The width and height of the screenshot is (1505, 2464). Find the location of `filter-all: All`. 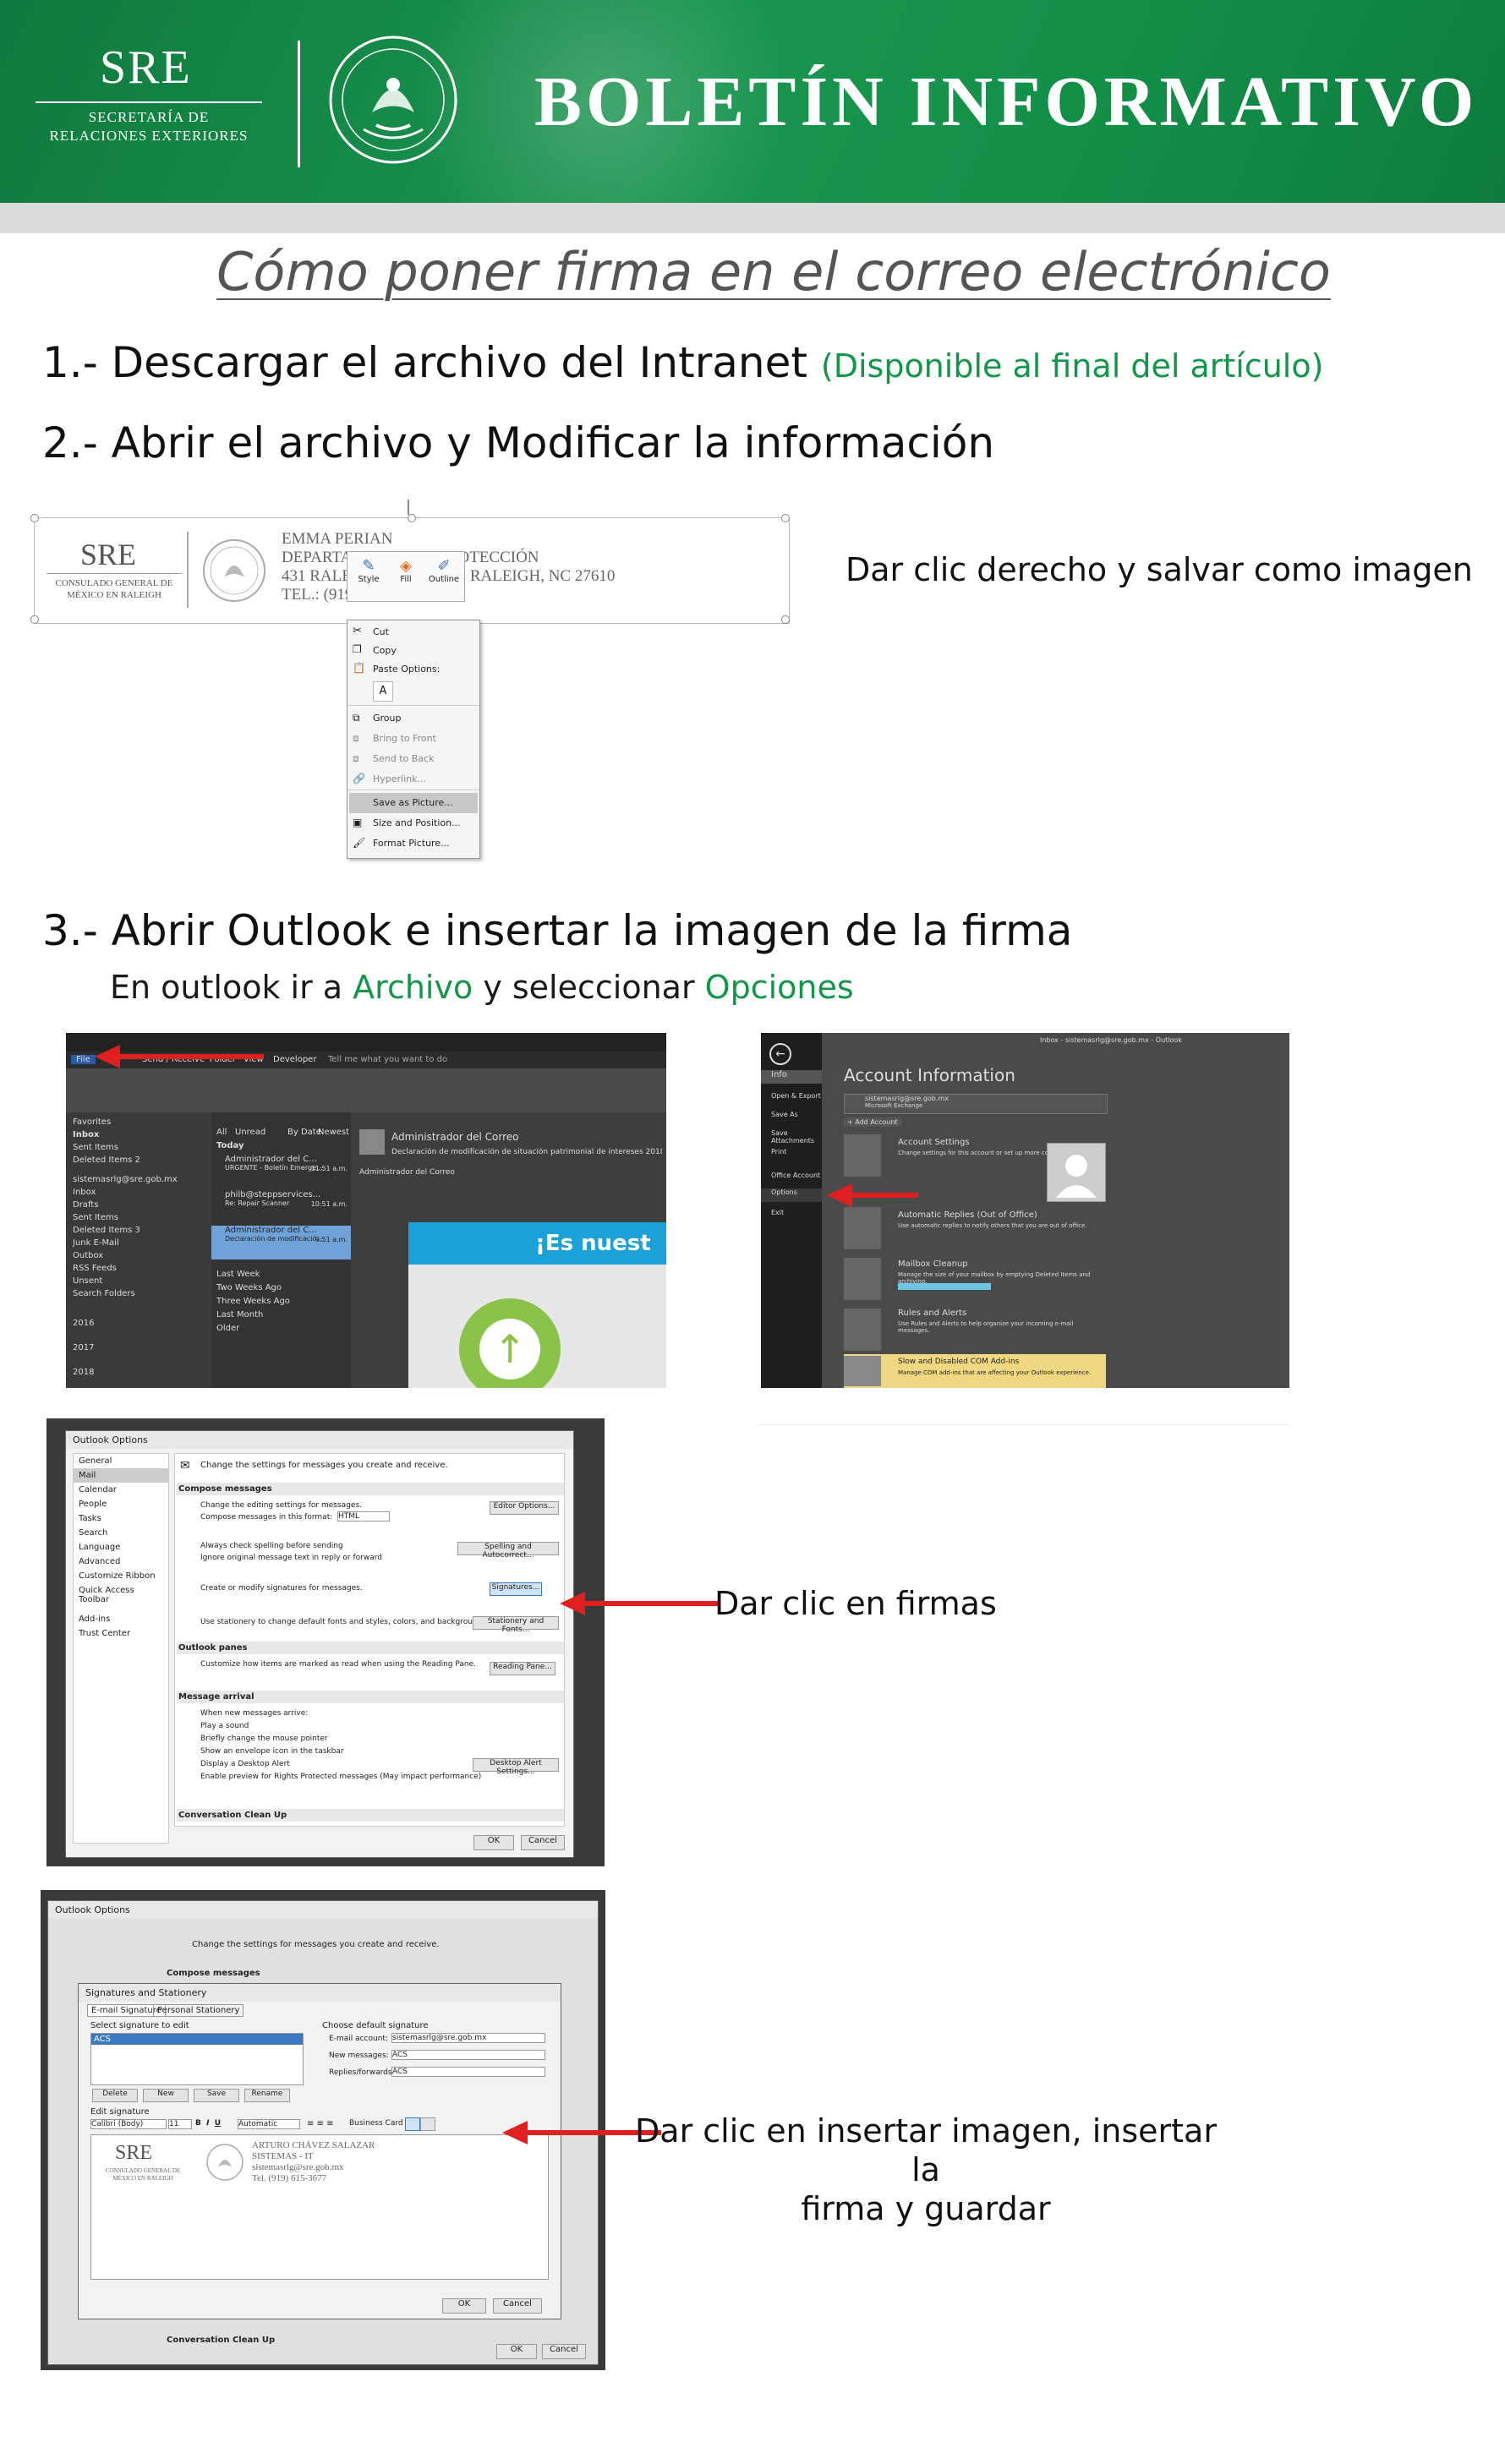

filter-all: All is located at coordinates (221, 1132).